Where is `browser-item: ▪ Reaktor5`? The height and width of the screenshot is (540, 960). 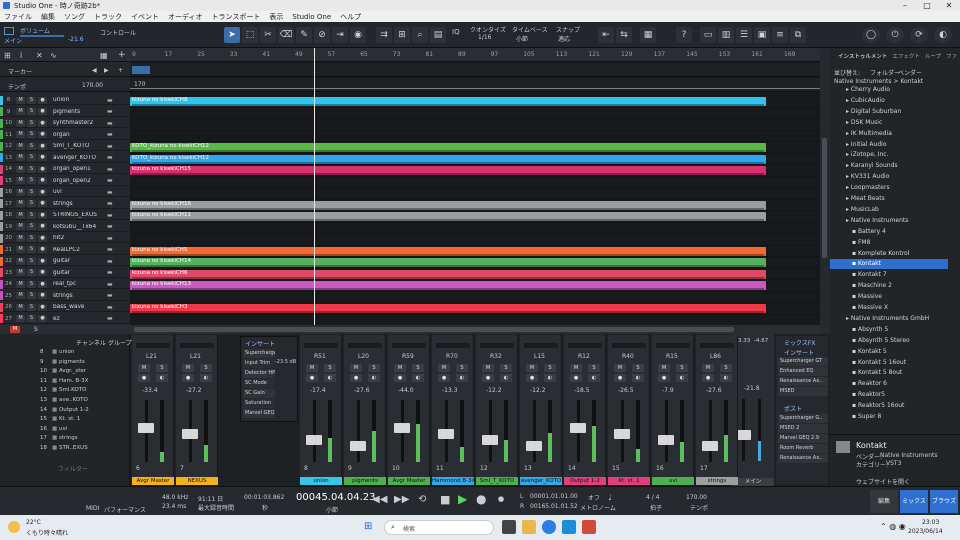
browser-item: ▪ Reaktor5 is located at coordinates (889, 395).